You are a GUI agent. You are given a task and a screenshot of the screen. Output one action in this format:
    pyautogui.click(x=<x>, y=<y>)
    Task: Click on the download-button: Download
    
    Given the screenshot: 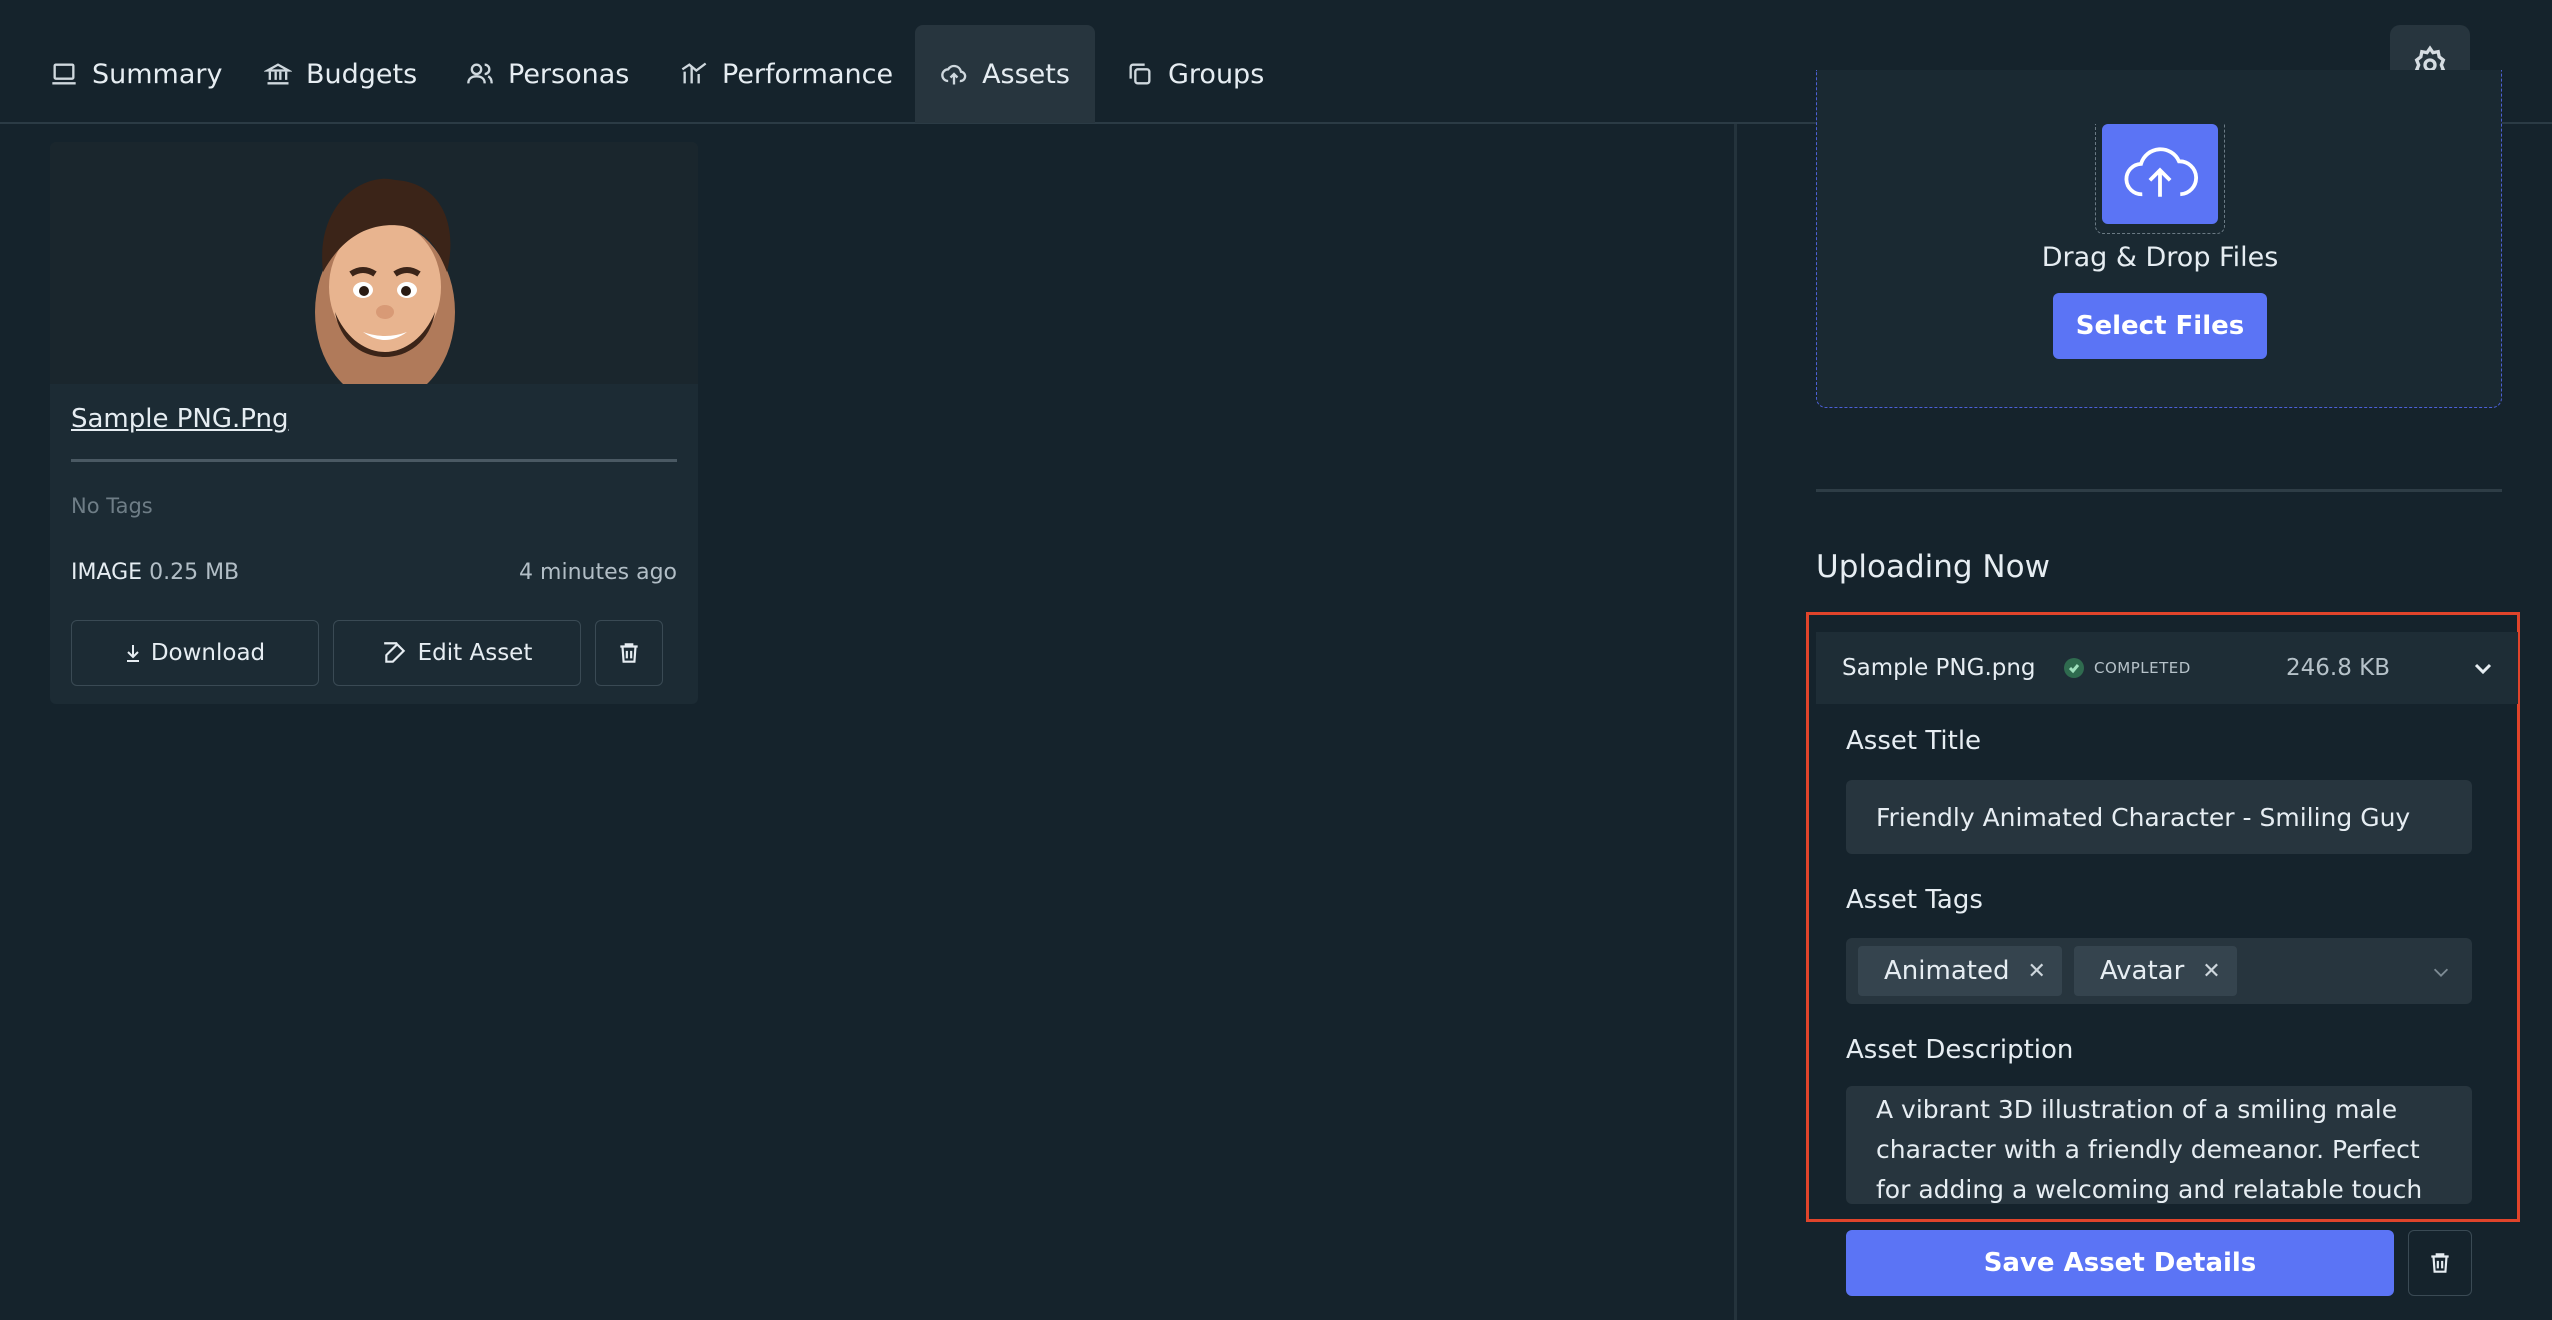 What is the action you would take?
    pyautogui.click(x=195, y=653)
    